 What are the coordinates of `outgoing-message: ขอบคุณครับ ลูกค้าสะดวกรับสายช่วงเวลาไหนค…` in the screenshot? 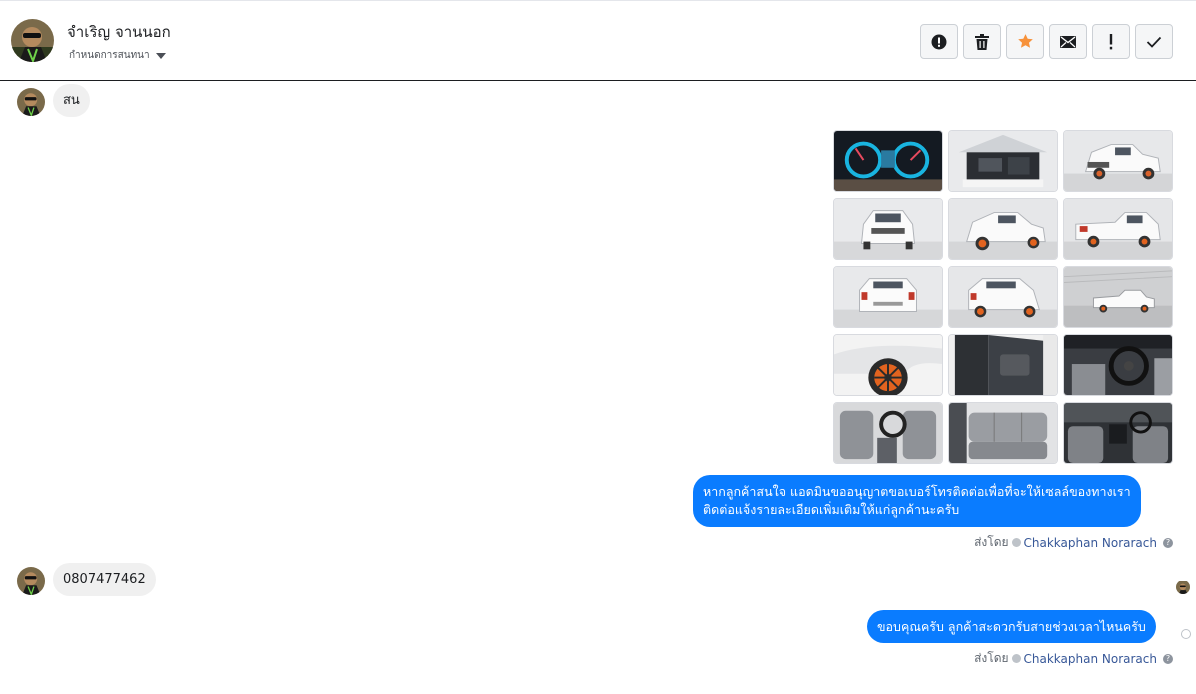 It's located at (1011, 626).